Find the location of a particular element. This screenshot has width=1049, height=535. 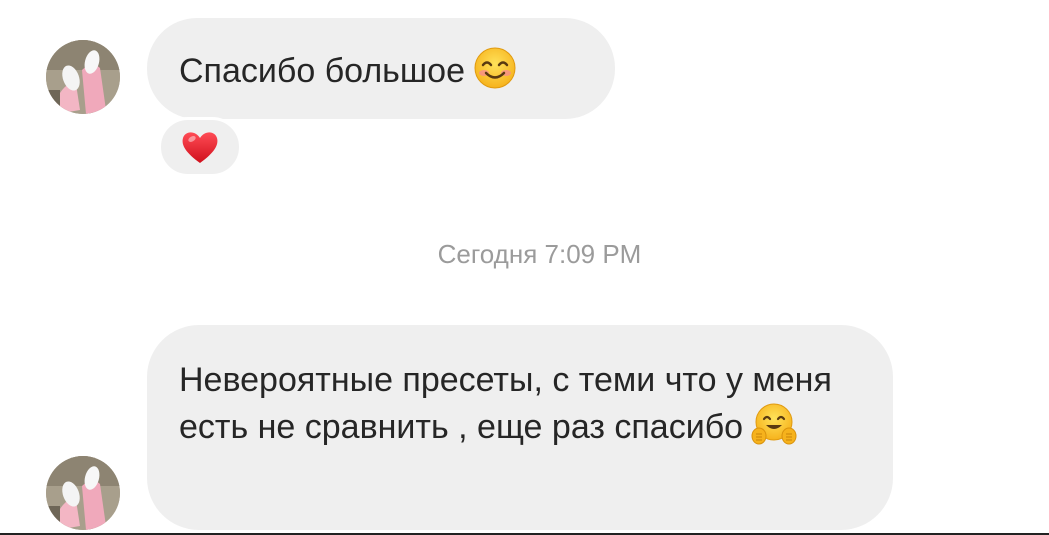

message-bubble: Спасибо большое is located at coordinates (381, 68).